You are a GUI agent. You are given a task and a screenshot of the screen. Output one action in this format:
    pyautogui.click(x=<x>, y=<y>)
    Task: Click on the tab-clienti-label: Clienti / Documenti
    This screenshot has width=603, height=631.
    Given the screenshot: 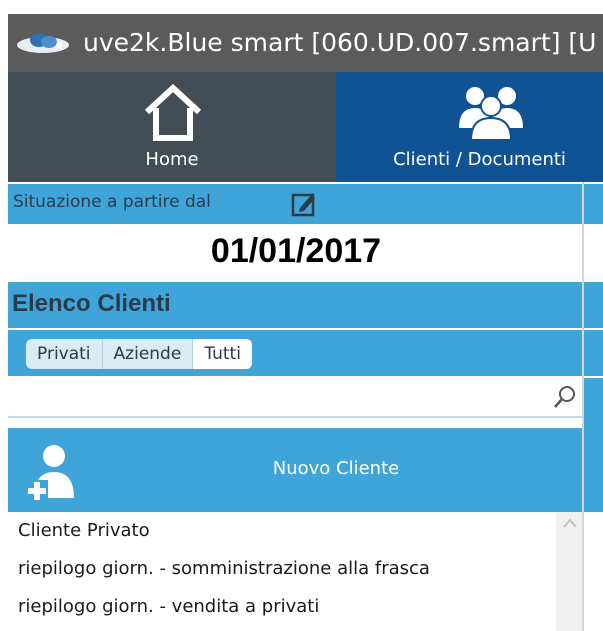 What is the action you would take?
    pyautogui.click(x=479, y=159)
    